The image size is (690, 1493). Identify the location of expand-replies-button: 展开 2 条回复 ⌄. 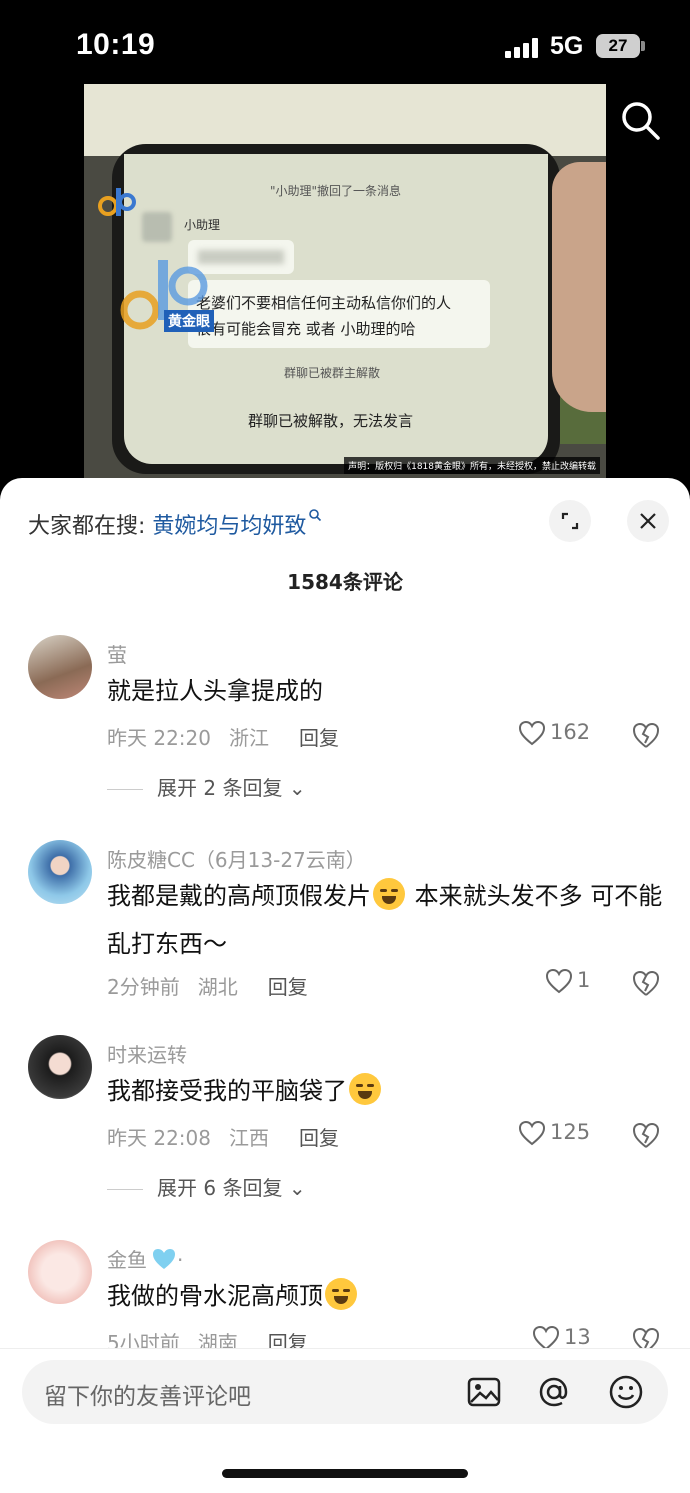
(206, 786).